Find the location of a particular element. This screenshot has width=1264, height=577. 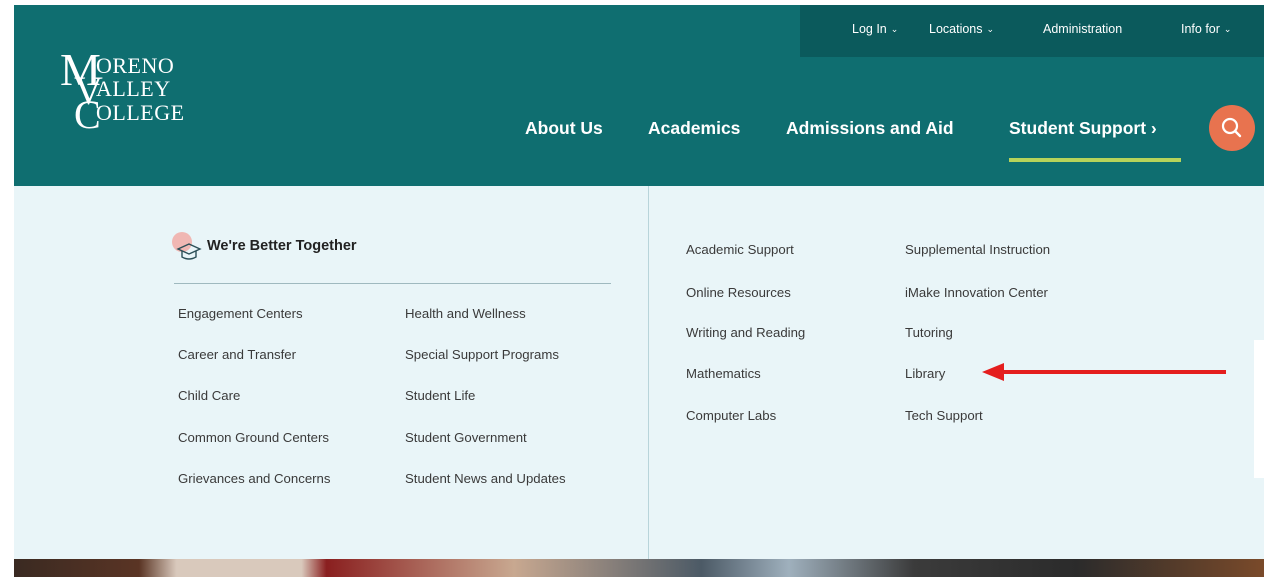

util-locations: Locations ⌄ is located at coordinates (961, 29).